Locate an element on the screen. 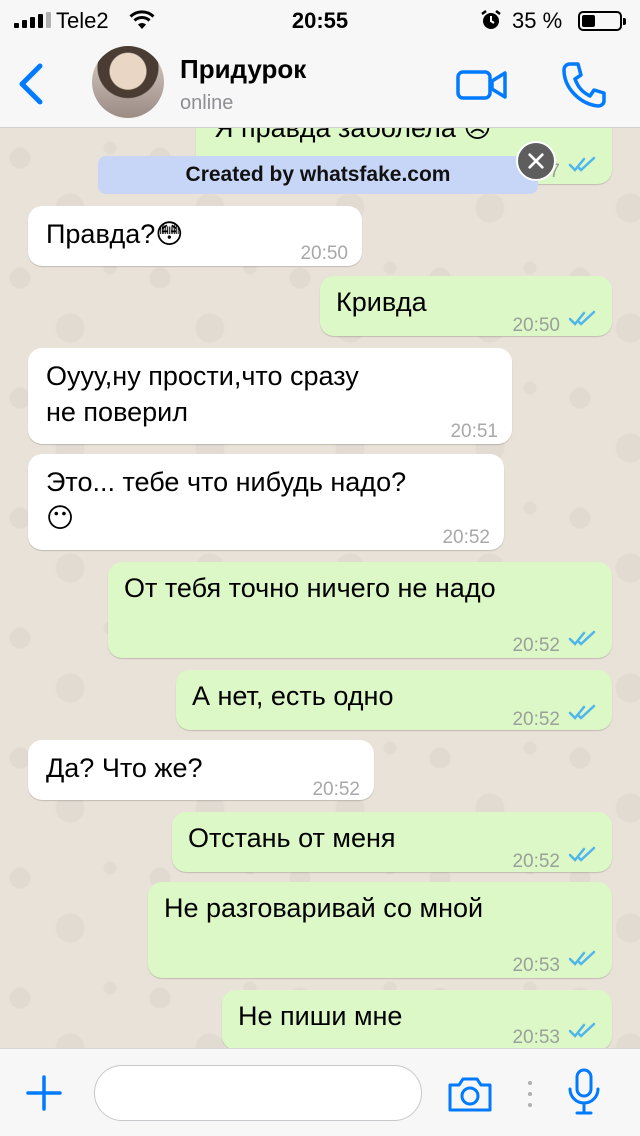  message-text: Не разговаривай со мной is located at coordinates (324, 908).